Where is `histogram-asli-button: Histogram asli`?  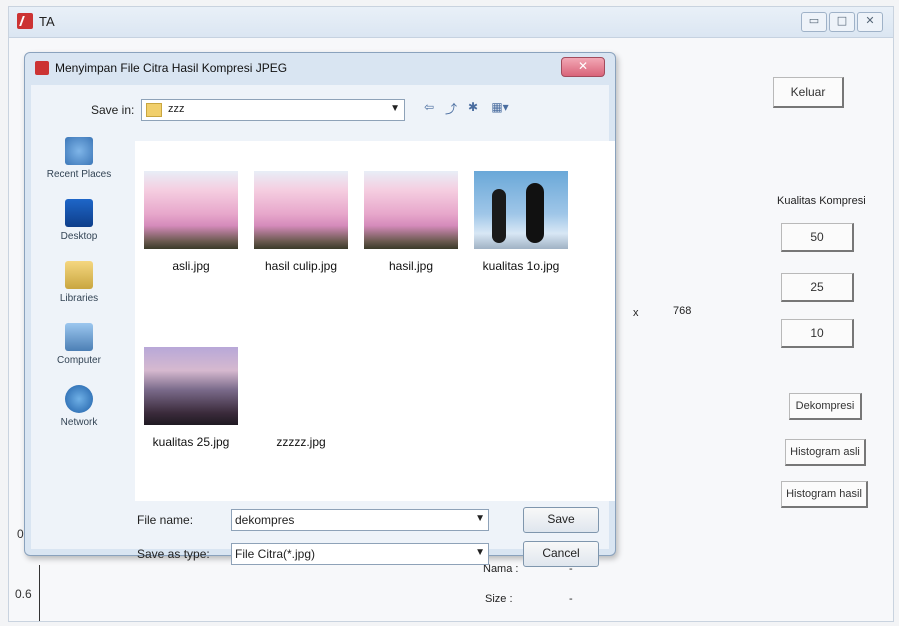
histogram-asli-button: Histogram asli is located at coordinates (825, 452).